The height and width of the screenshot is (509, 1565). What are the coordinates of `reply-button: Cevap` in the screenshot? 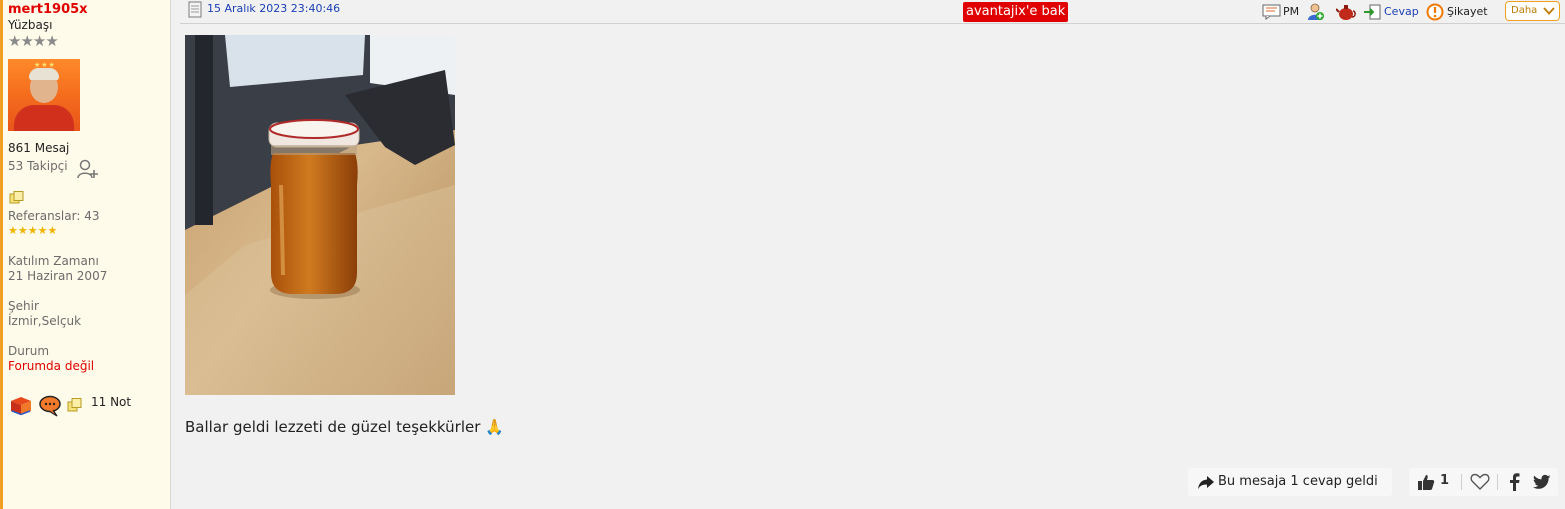 It's located at (1401, 12).